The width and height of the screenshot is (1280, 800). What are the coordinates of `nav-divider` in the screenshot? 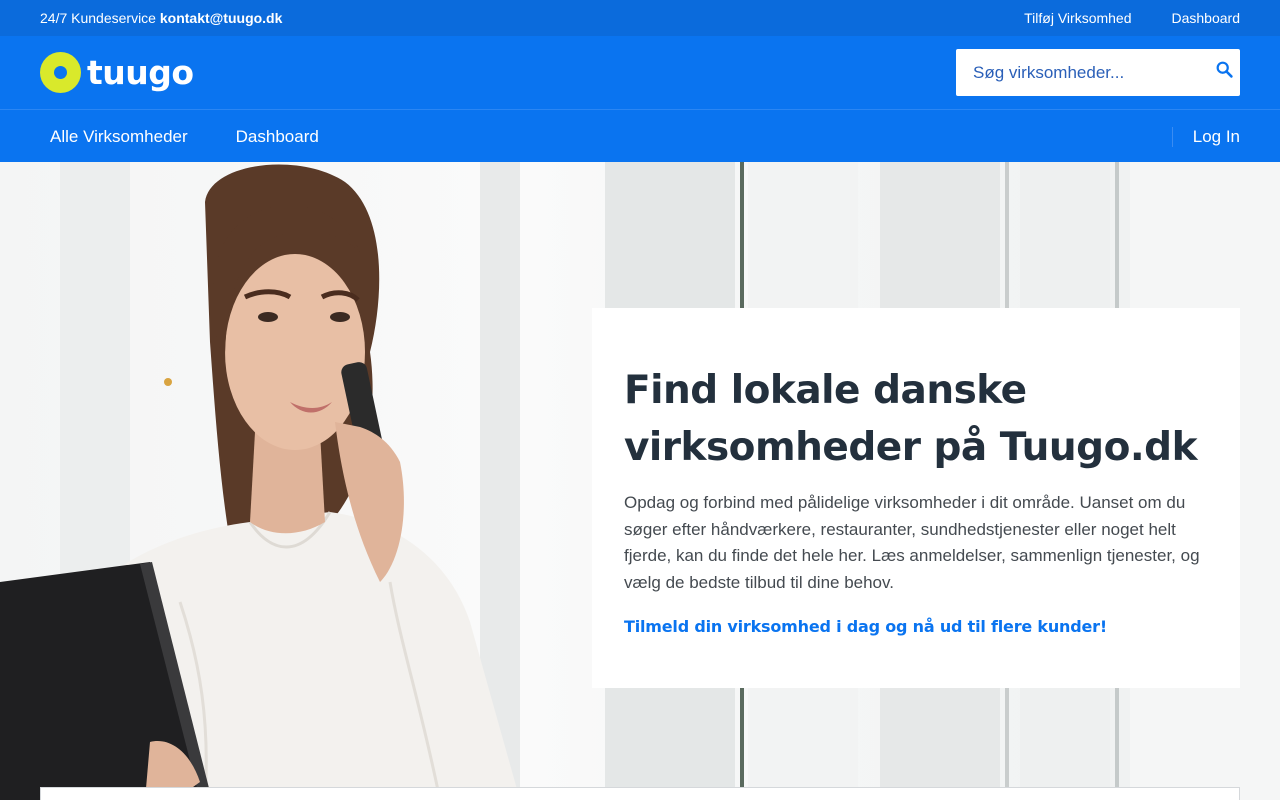 It's located at (1172, 137).